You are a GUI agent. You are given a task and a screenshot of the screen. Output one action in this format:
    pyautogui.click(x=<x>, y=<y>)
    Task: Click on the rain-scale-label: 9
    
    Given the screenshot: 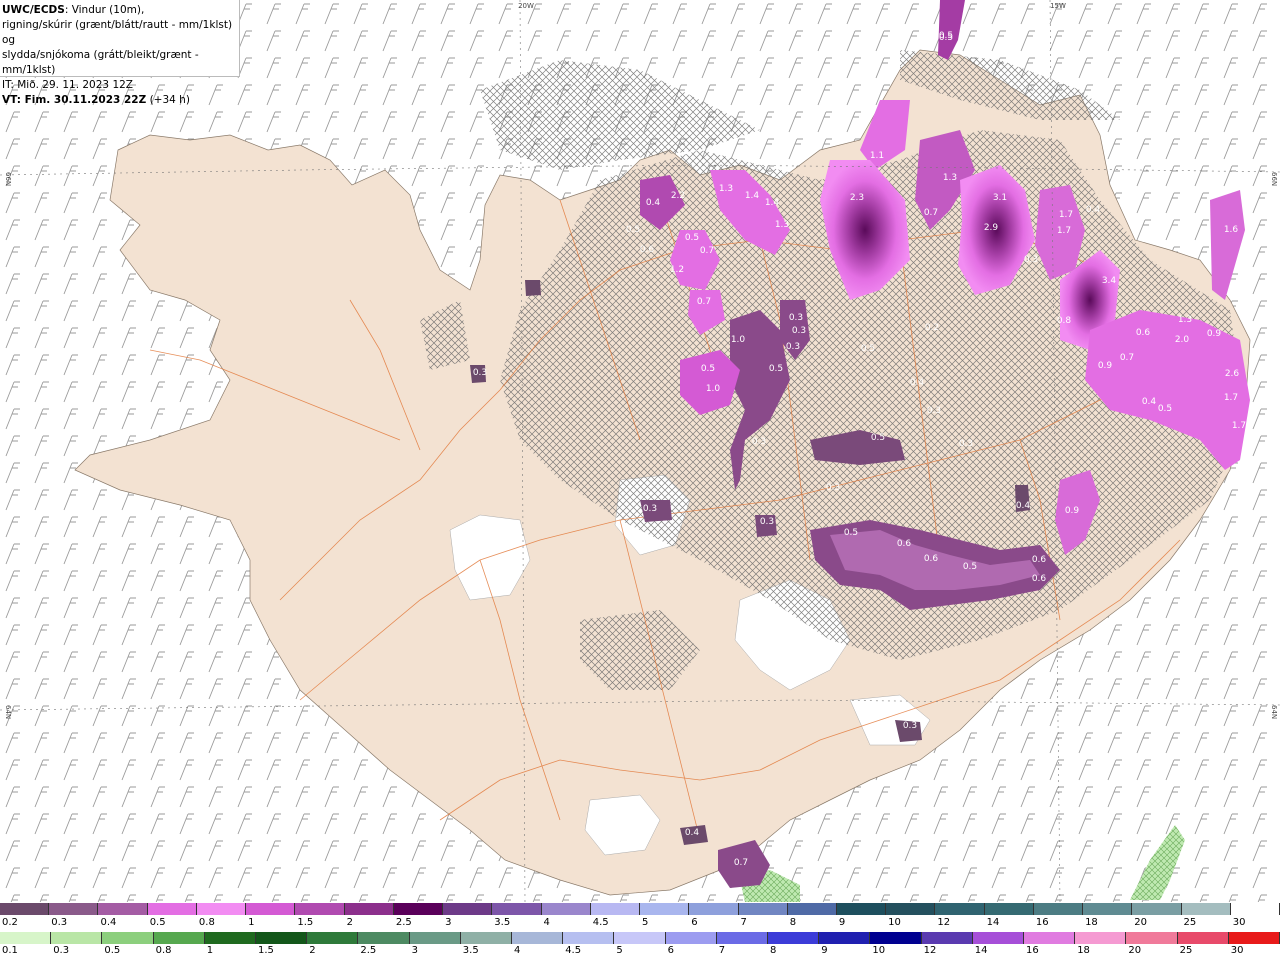 What is the action you would take?
    pyautogui.click(x=824, y=950)
    